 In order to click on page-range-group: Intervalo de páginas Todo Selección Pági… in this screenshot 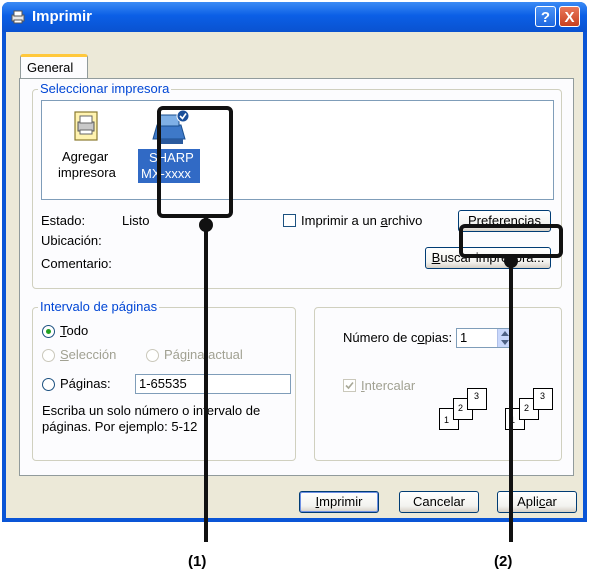, I will do `click(164, 380)`.